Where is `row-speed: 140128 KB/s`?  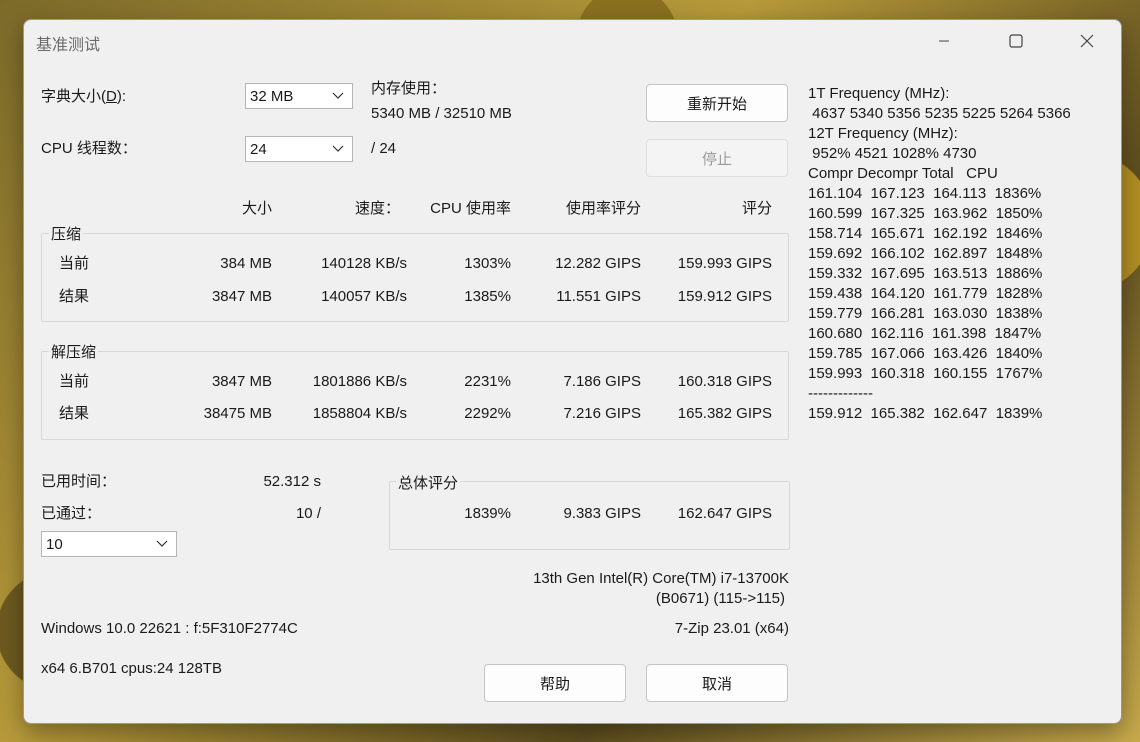
row-speed: 140128 KB/s is located at coordinates (364, 263).